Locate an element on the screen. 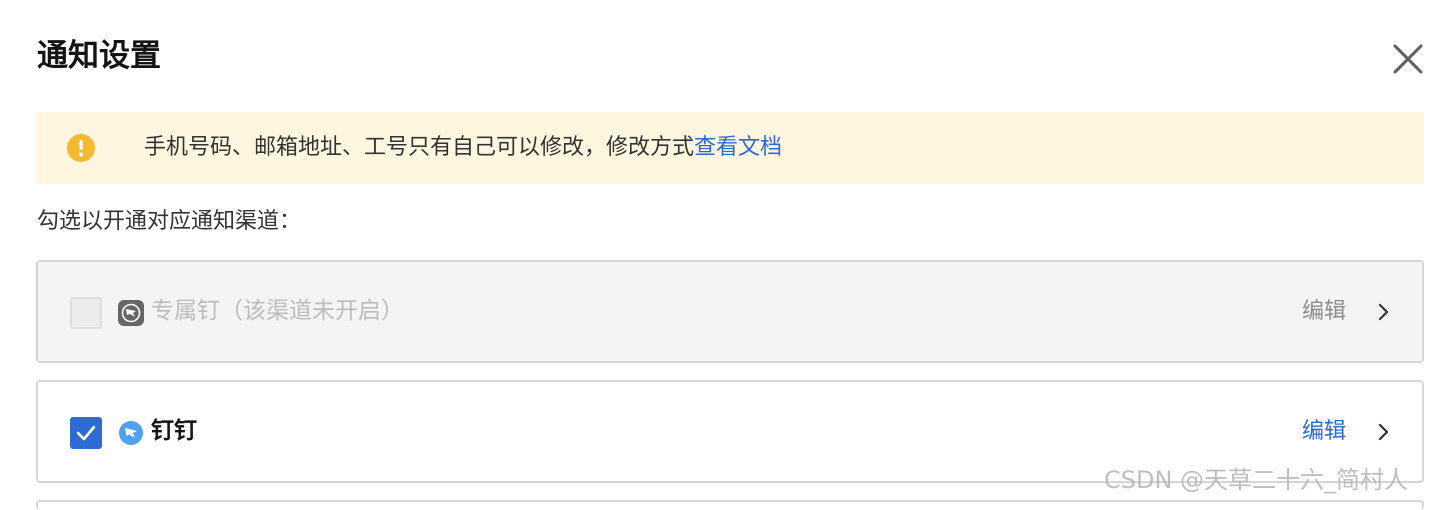 The width and height of the screenshot is (1446, 510). check-icon is located at coordinates (86, 433).